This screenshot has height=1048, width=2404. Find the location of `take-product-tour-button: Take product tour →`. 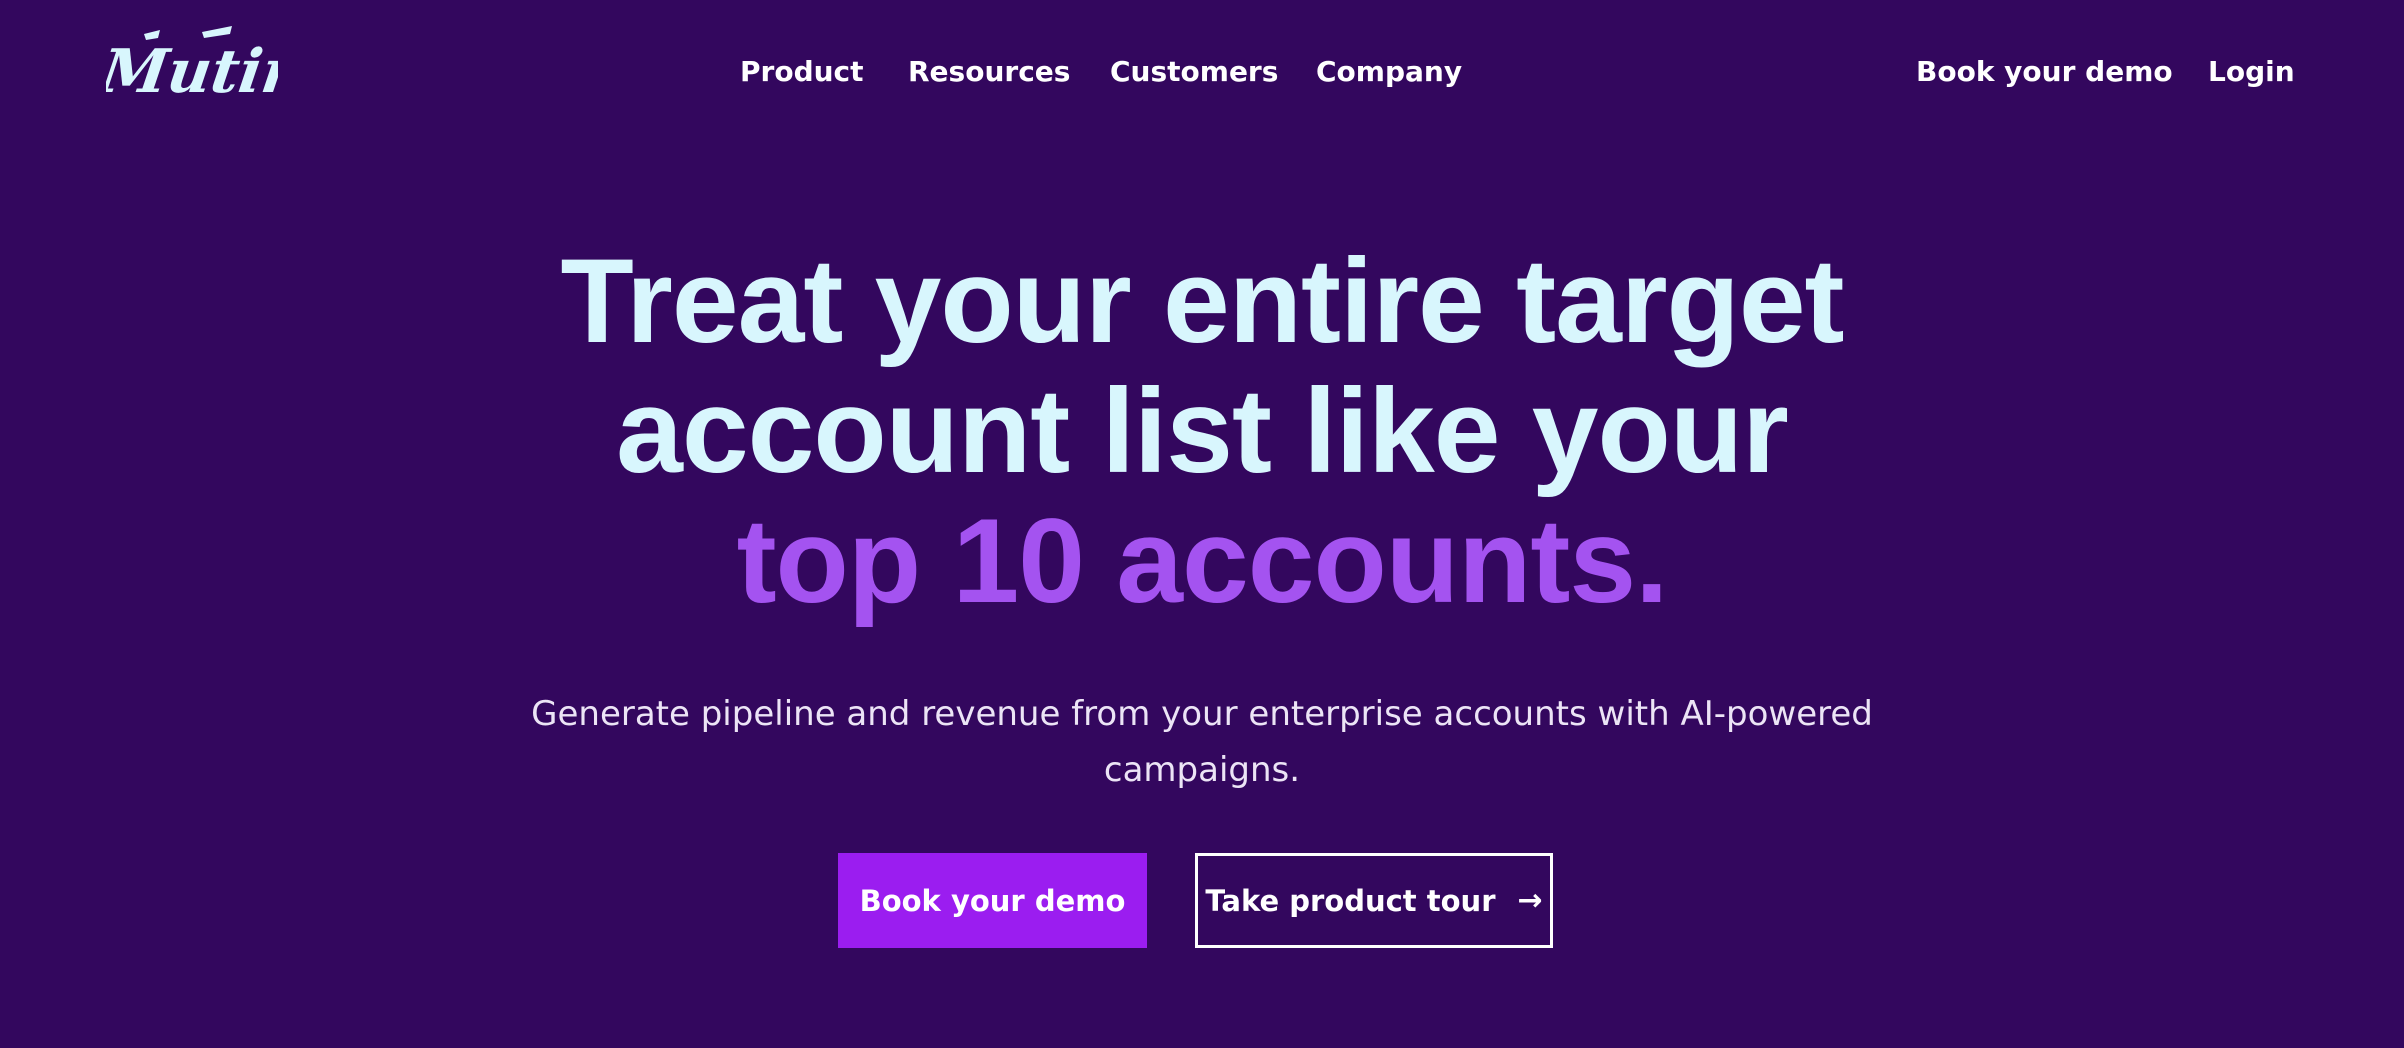

take-product-tour-button: Take product tour → is located at coordinates (1374, 900).